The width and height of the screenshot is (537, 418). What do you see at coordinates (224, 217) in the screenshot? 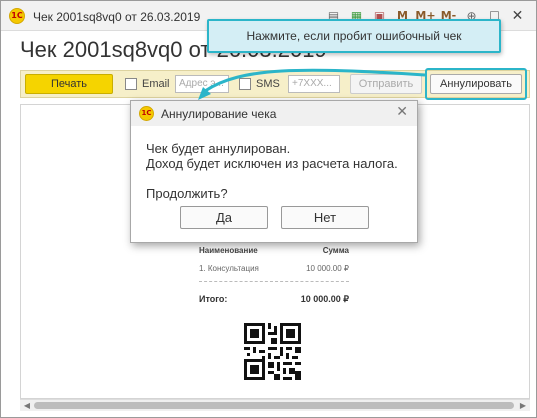
I see `yes-button: Да` at bounding box center [224, 217].